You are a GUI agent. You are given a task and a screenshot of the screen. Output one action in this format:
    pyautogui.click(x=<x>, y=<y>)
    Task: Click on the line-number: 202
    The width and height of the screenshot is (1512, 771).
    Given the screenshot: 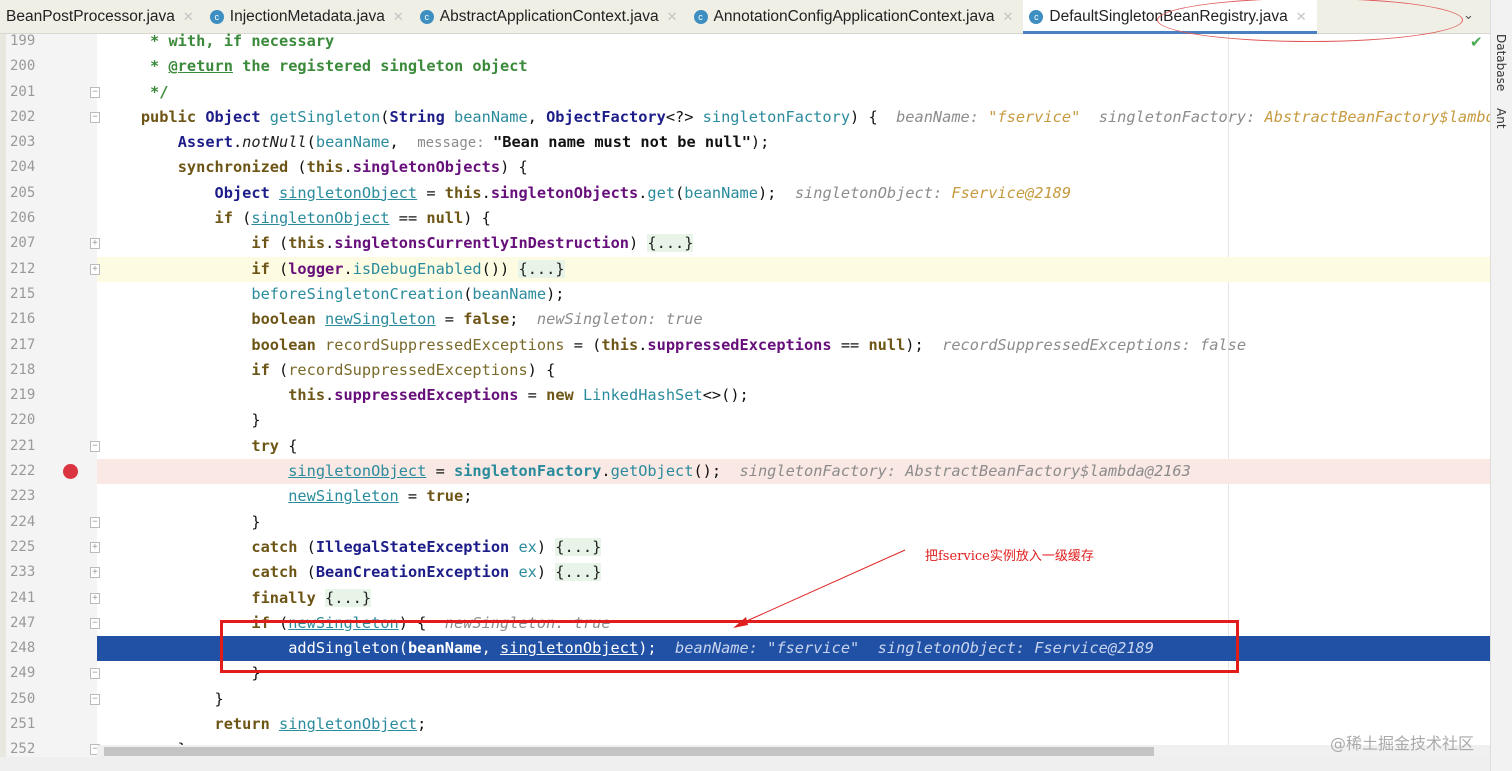 What is the action you would take?
    pyautogui.click(x=25, y=117)
    